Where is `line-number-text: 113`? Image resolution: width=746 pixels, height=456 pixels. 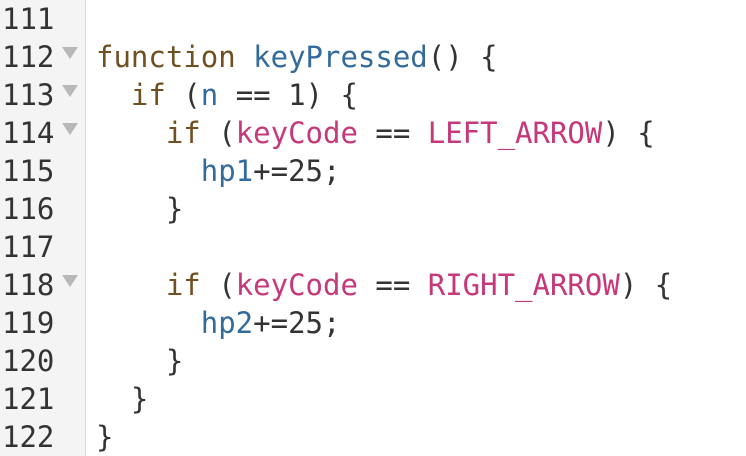 line-number-text: 113 is located at coordinates (28, 95).